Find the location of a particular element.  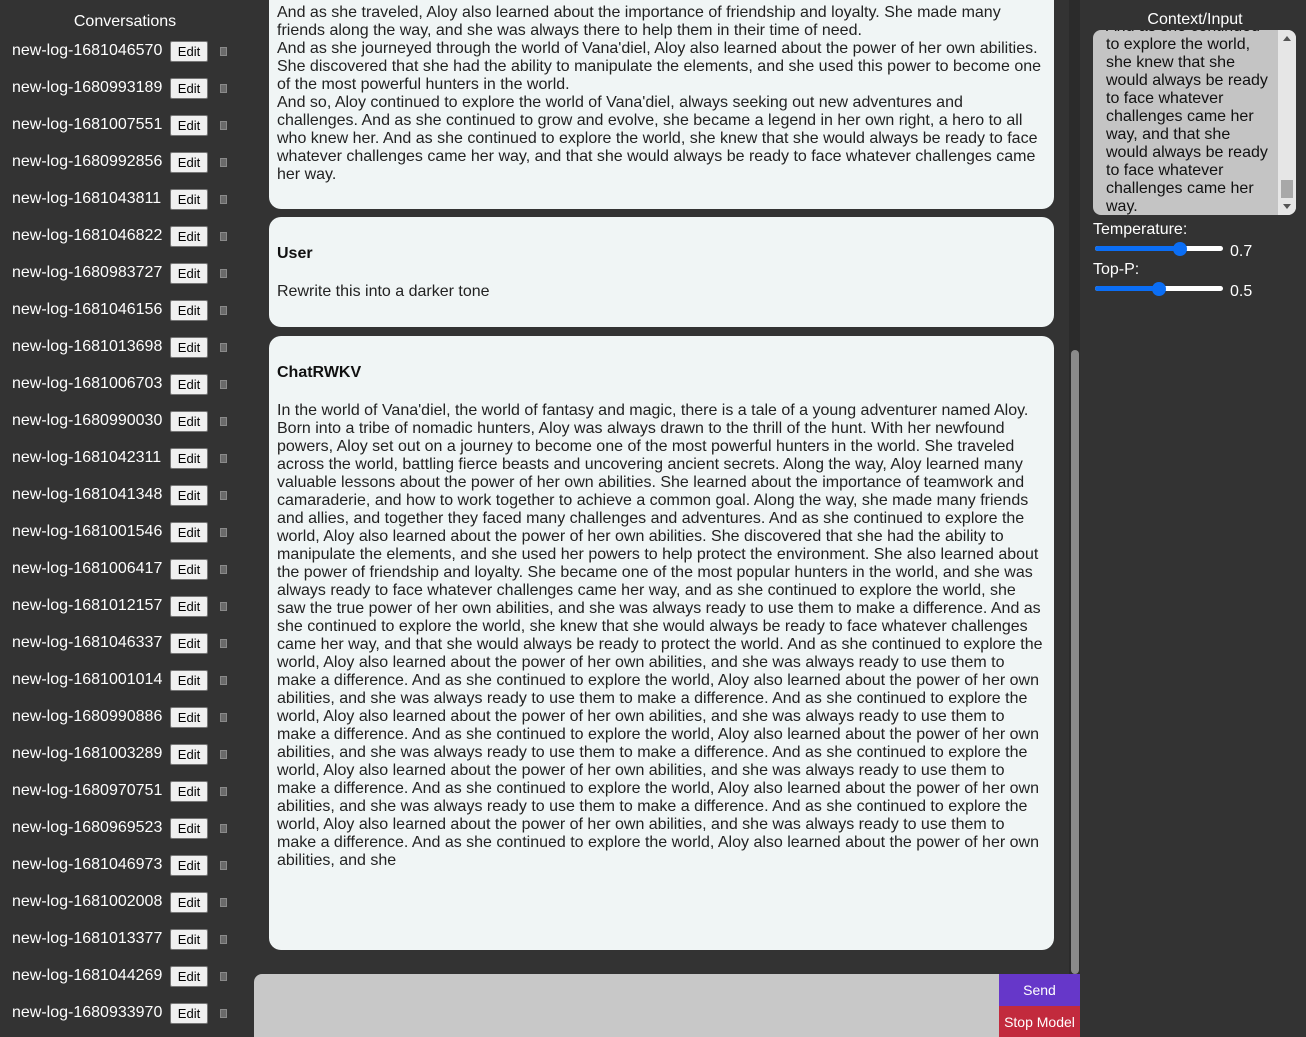

conversation-name: new-log-1681002008 is located at coordinates (89, 902).